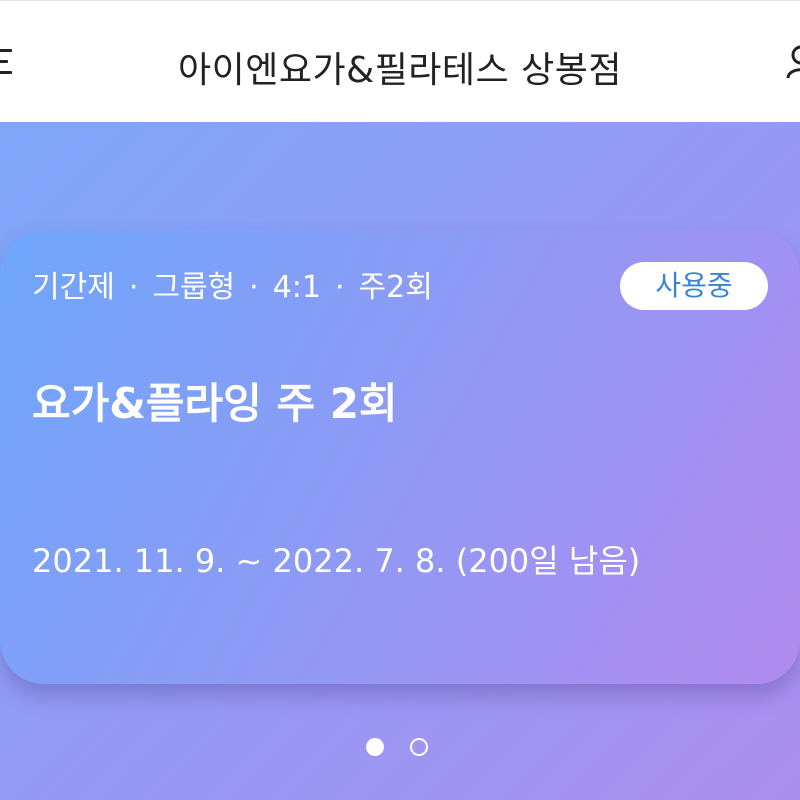 Image resolution: width=800 pixels, height=800 pixels. I want to click on status-badge: 사용중, so click(694, 286).